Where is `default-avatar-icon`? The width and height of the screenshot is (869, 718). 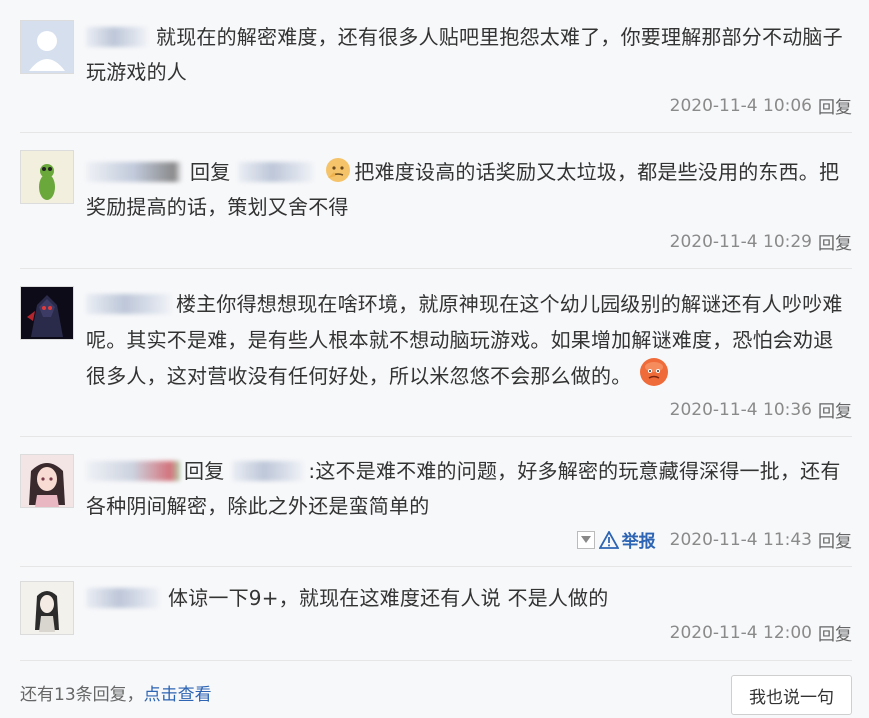 default-avatar-icon is located at coordinates (47, 47).